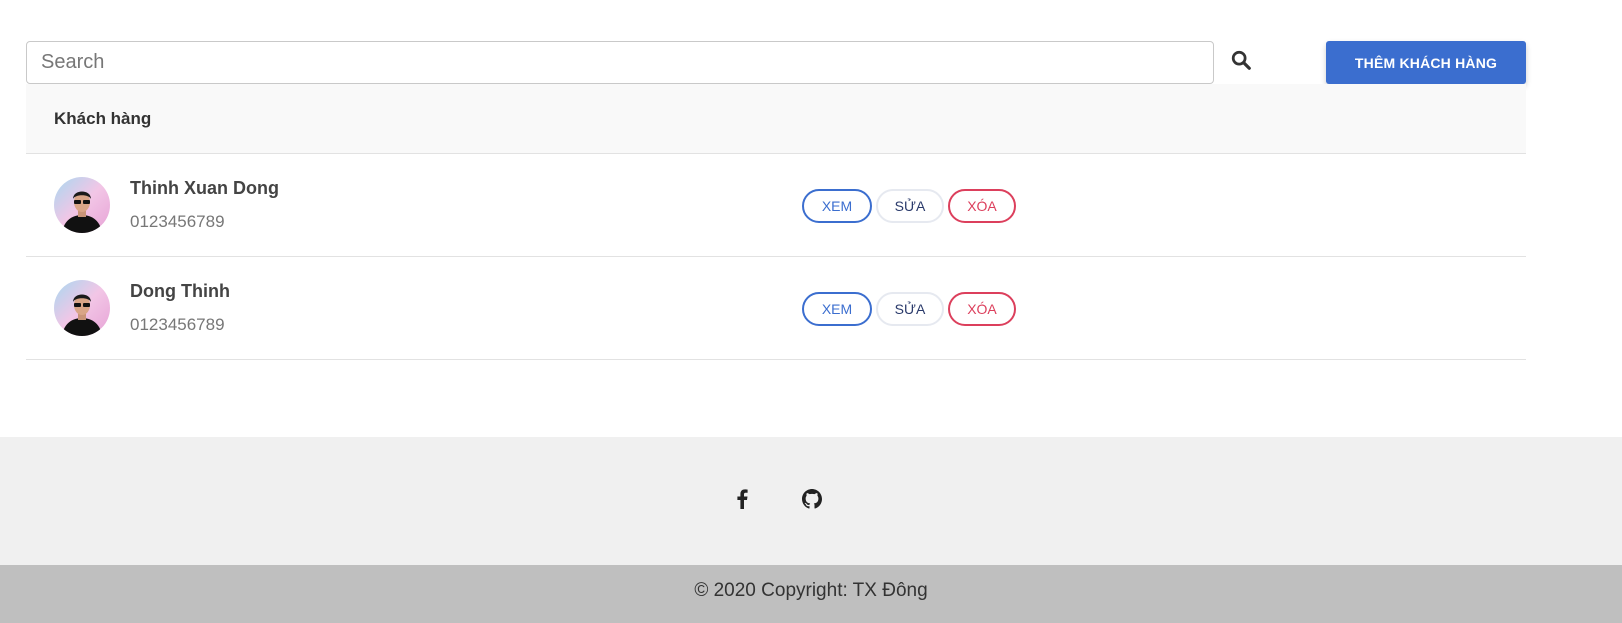 This screenshot has height=623, width=1622. What do you see at coordinates (1426, 62) in the screenshot?
I see `add-customer-button: THÊM KHÁCH HÀNG` at bounding box center [1426, 62].